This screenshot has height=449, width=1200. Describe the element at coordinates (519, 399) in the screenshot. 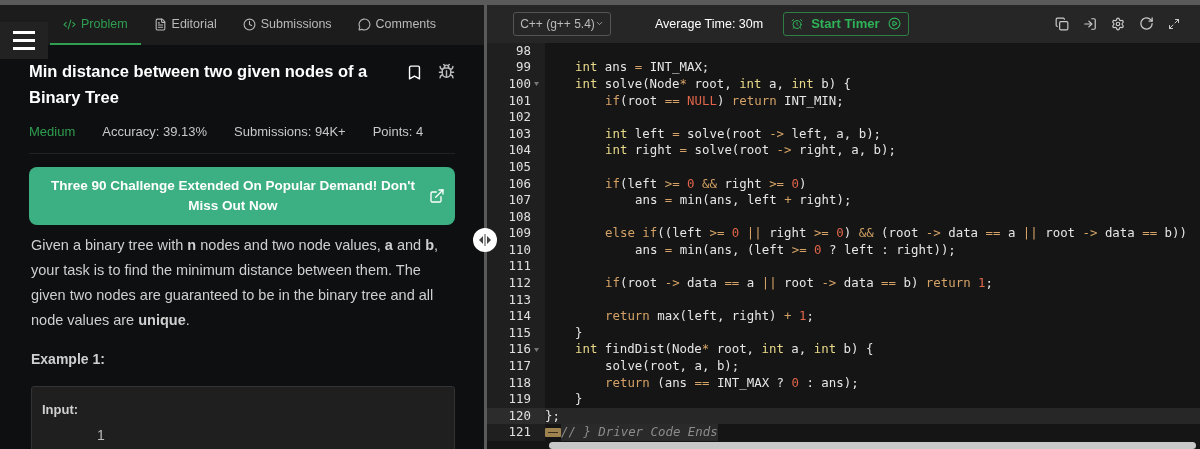

I see `line-number: 119` at that location.